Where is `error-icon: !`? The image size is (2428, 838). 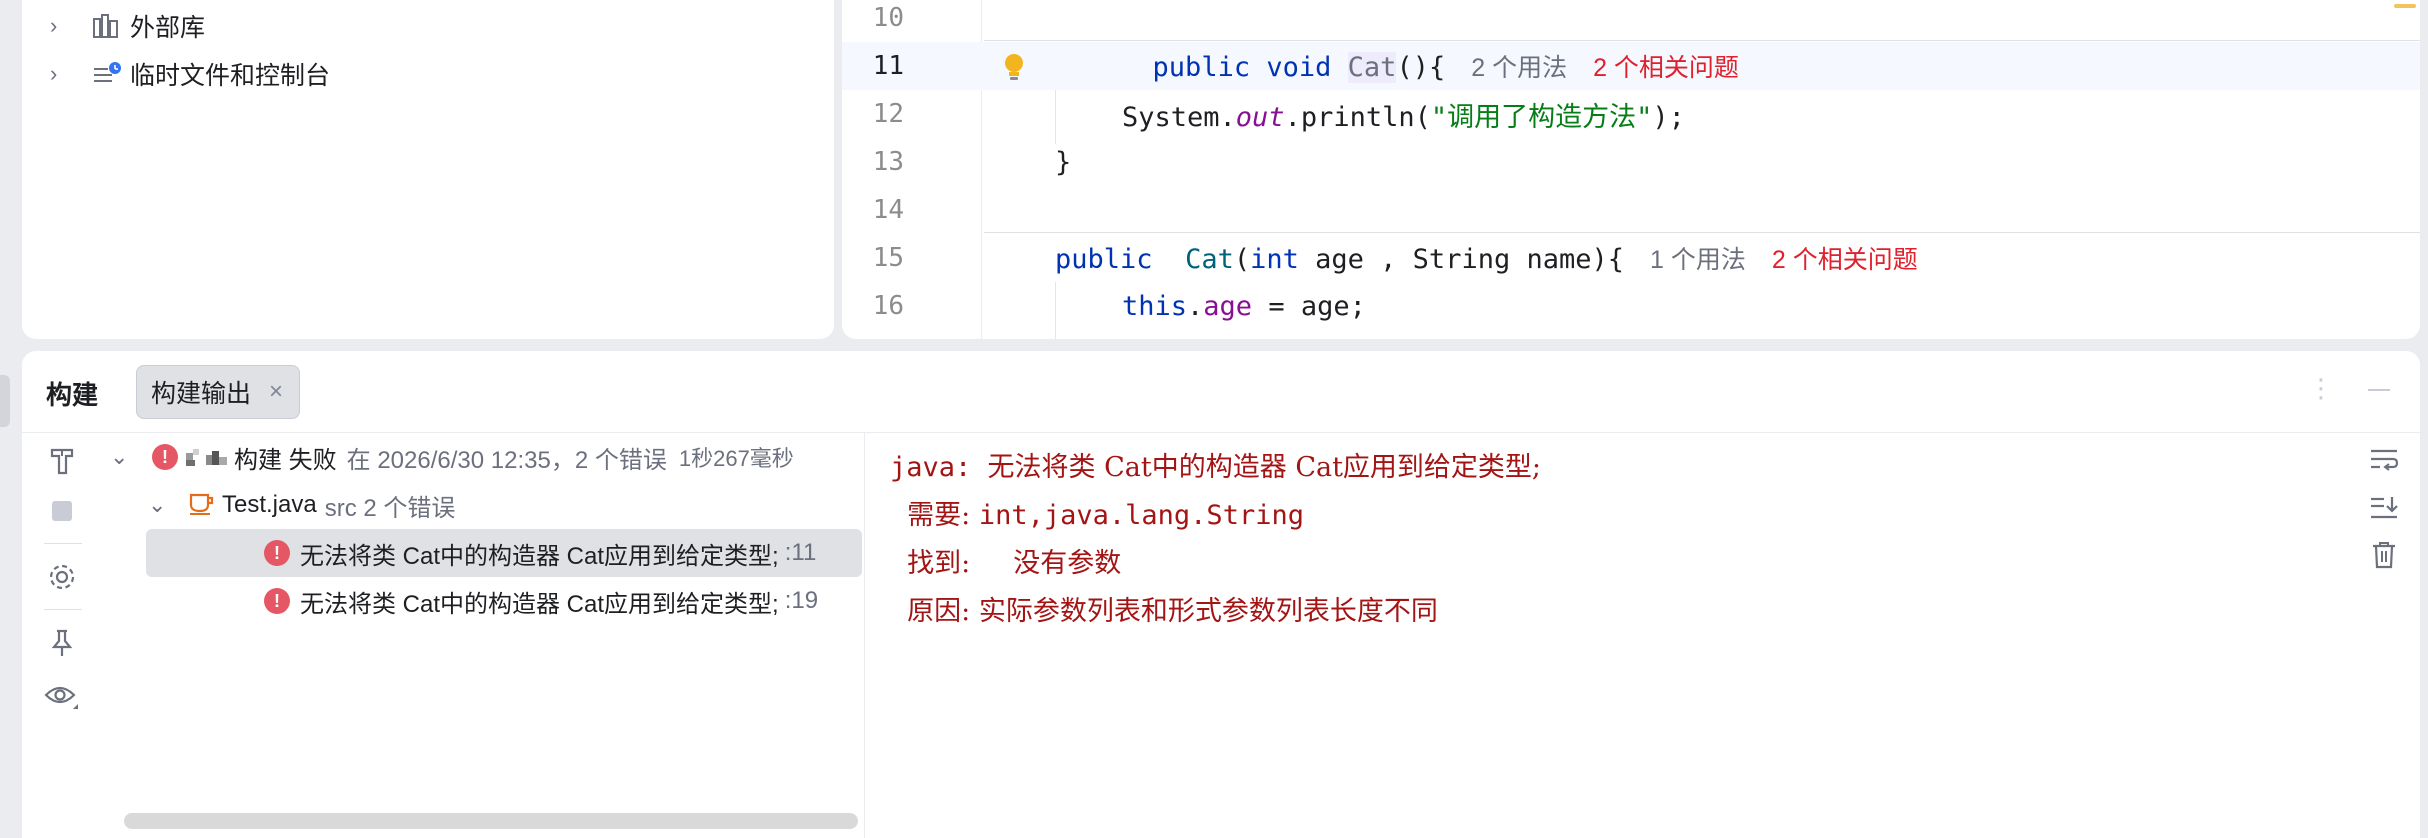
error-icon: ! is located at coordinates (277, 601).